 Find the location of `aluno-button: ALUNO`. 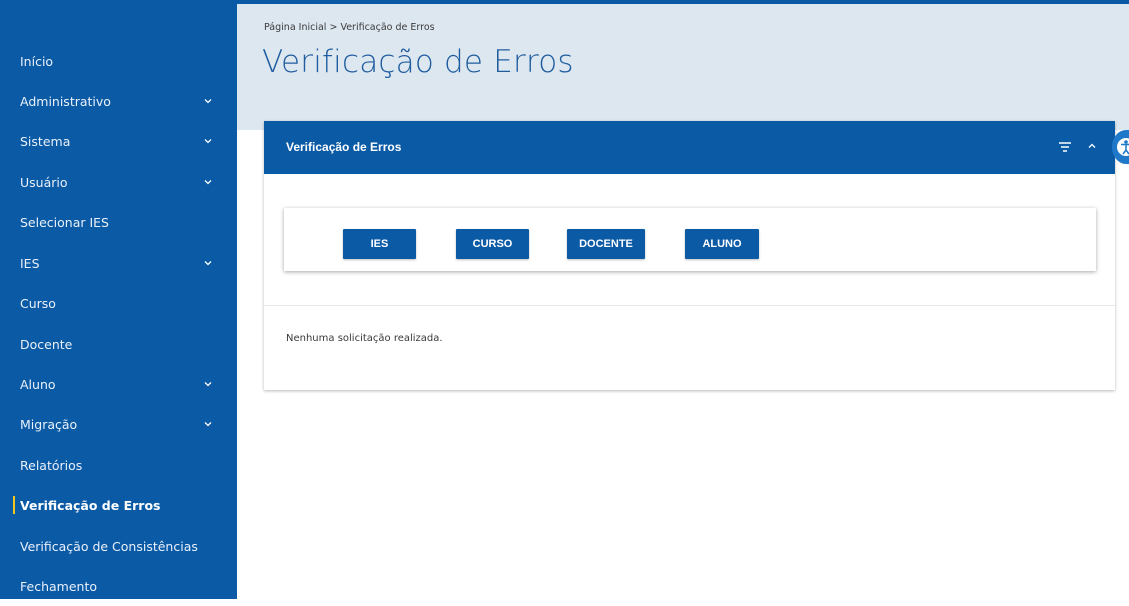

aluno-button: ALUNO is located at coordinates (722, 244).